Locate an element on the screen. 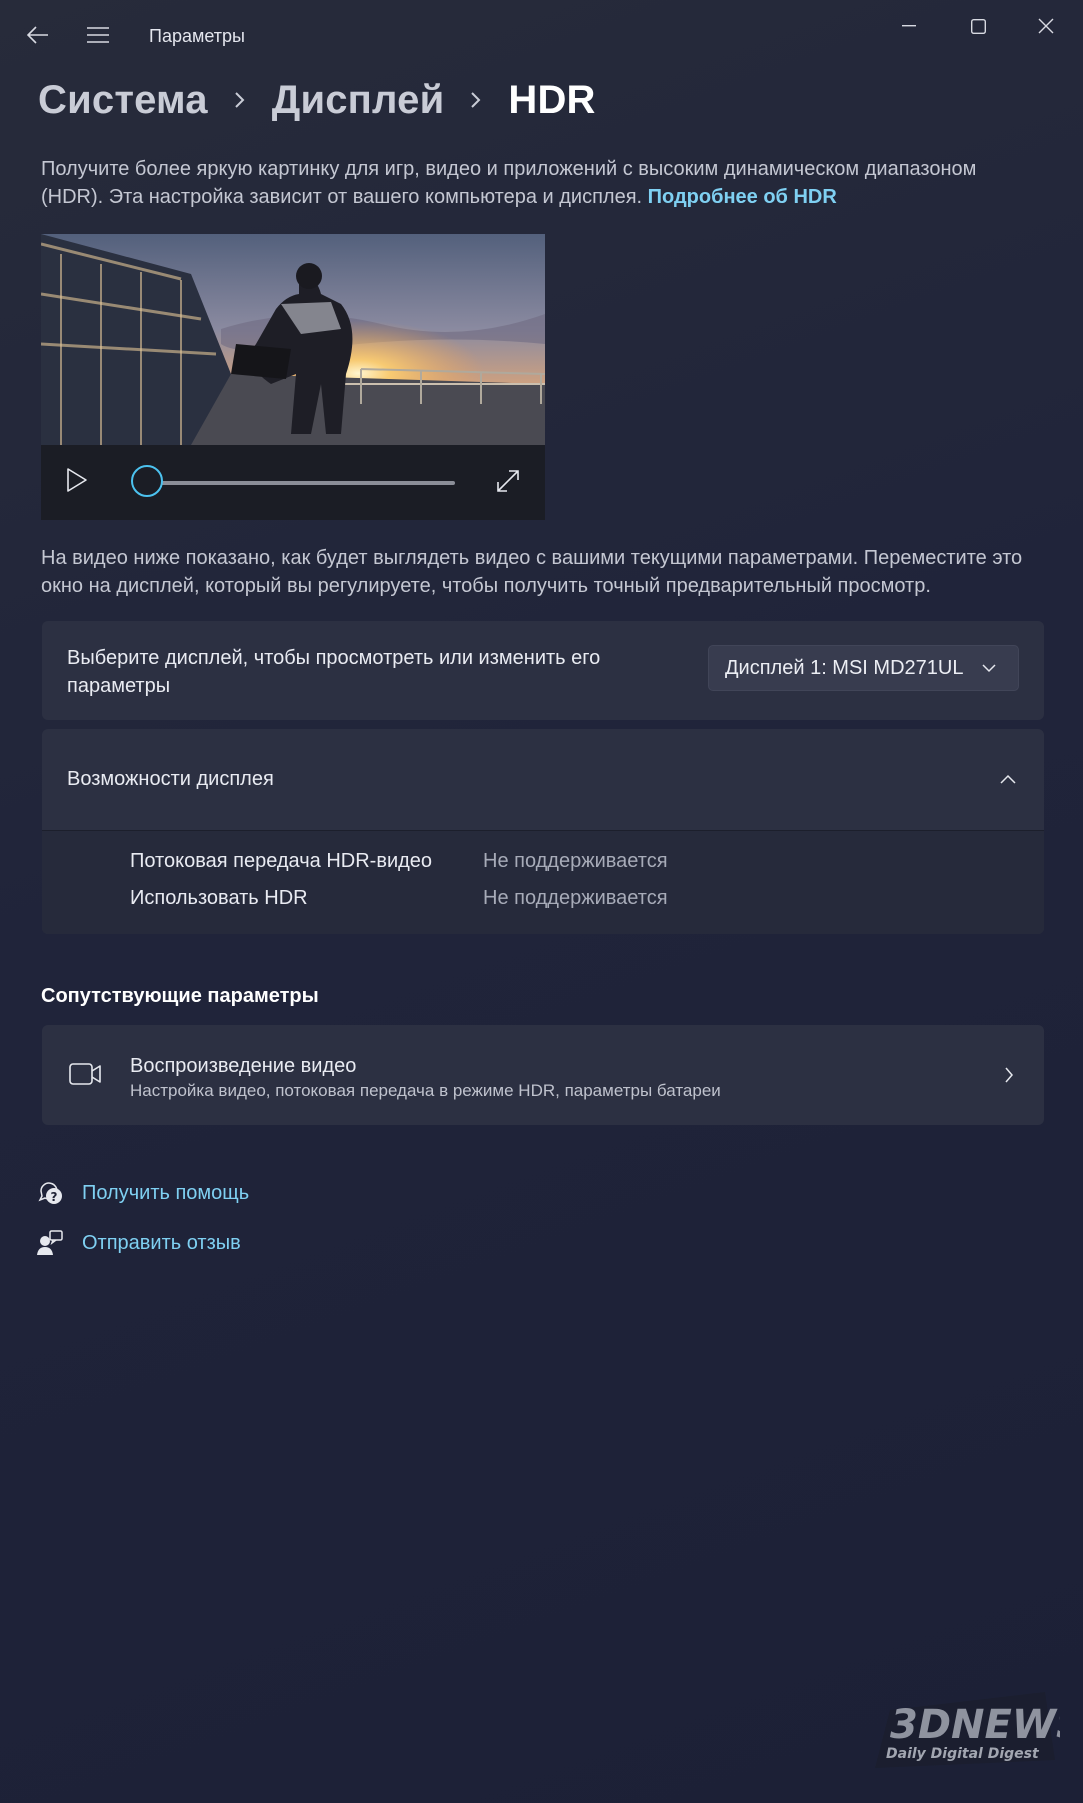 Image resolution: width=1083 pixels, height=1803 pixels. display-dropdown: Дисплей 1: MSI MD271UL is located at coordinates (863, 668).